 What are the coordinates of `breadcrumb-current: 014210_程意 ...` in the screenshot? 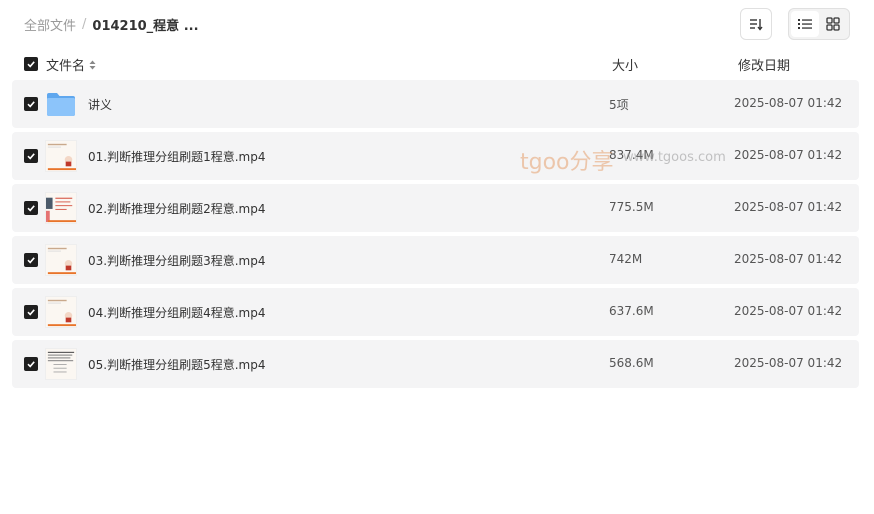 It's located at (145, 26).